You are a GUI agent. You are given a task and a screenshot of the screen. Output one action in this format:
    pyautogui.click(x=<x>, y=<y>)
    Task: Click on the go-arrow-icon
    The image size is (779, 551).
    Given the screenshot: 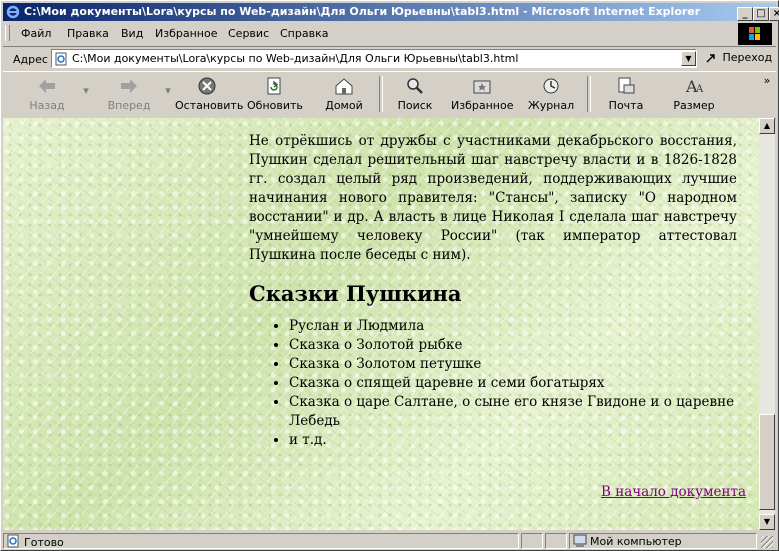 What is the action you would take?
    pyautogui.click(x=710, y=58)
    